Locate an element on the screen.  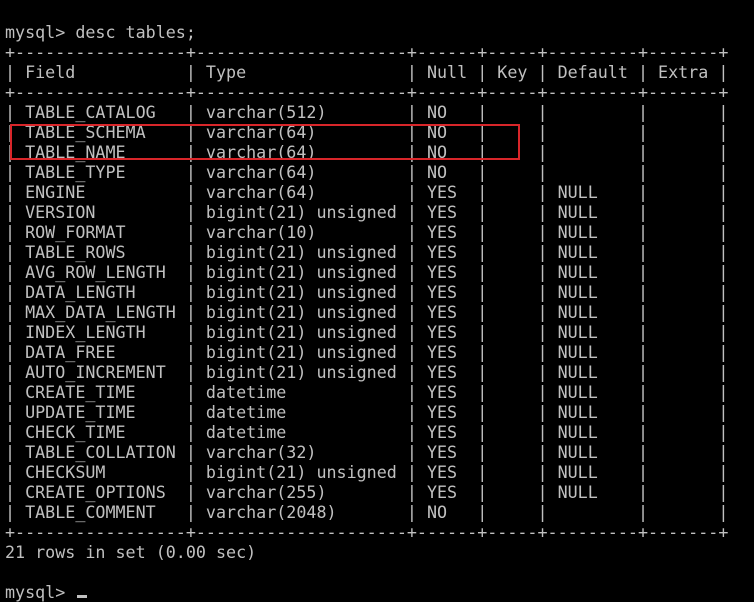
text-cursor is located at coordinates (82, 596).